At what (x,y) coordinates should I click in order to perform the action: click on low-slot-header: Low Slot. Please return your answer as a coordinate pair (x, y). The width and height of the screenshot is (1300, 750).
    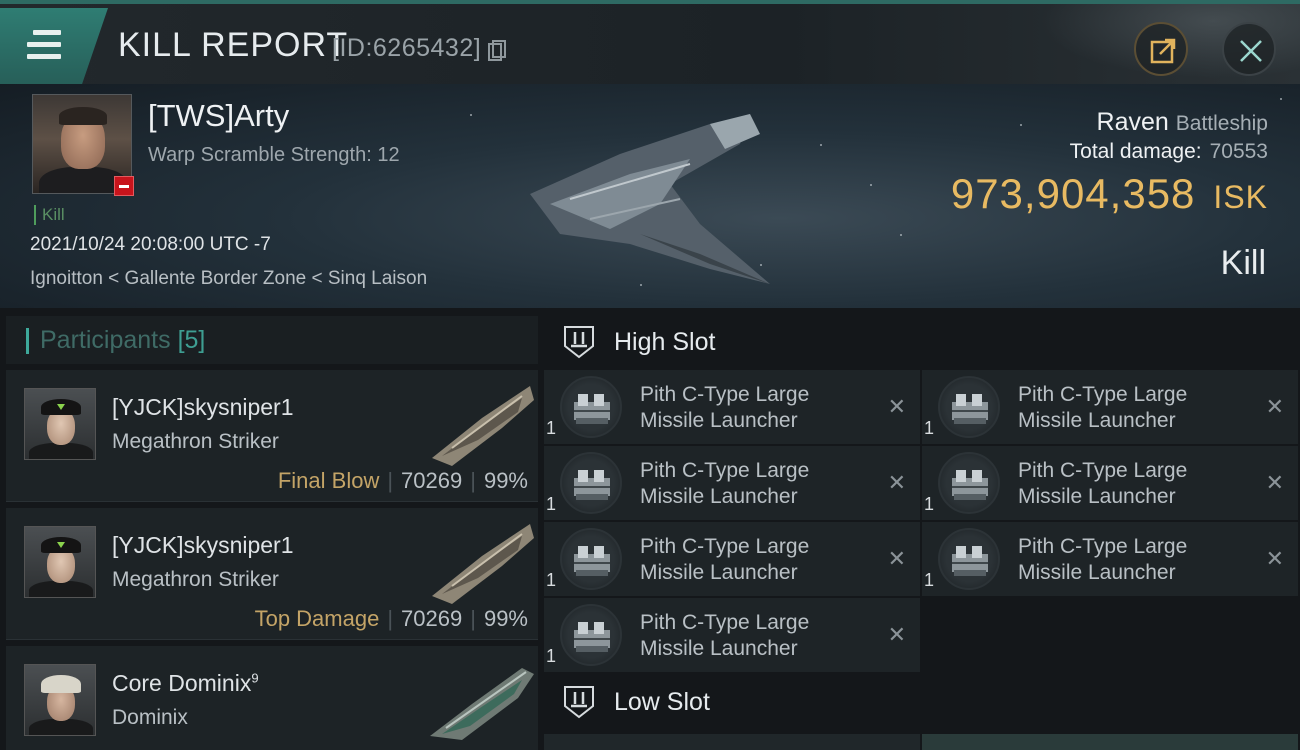
    Looking at the image, I should click on (922, 702).